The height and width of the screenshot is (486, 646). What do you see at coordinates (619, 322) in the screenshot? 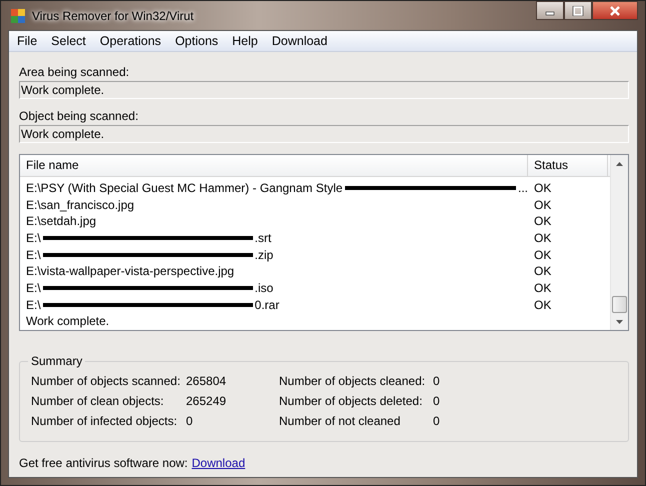
I see `scroll-down-icon` at bounding box center [619, 322].